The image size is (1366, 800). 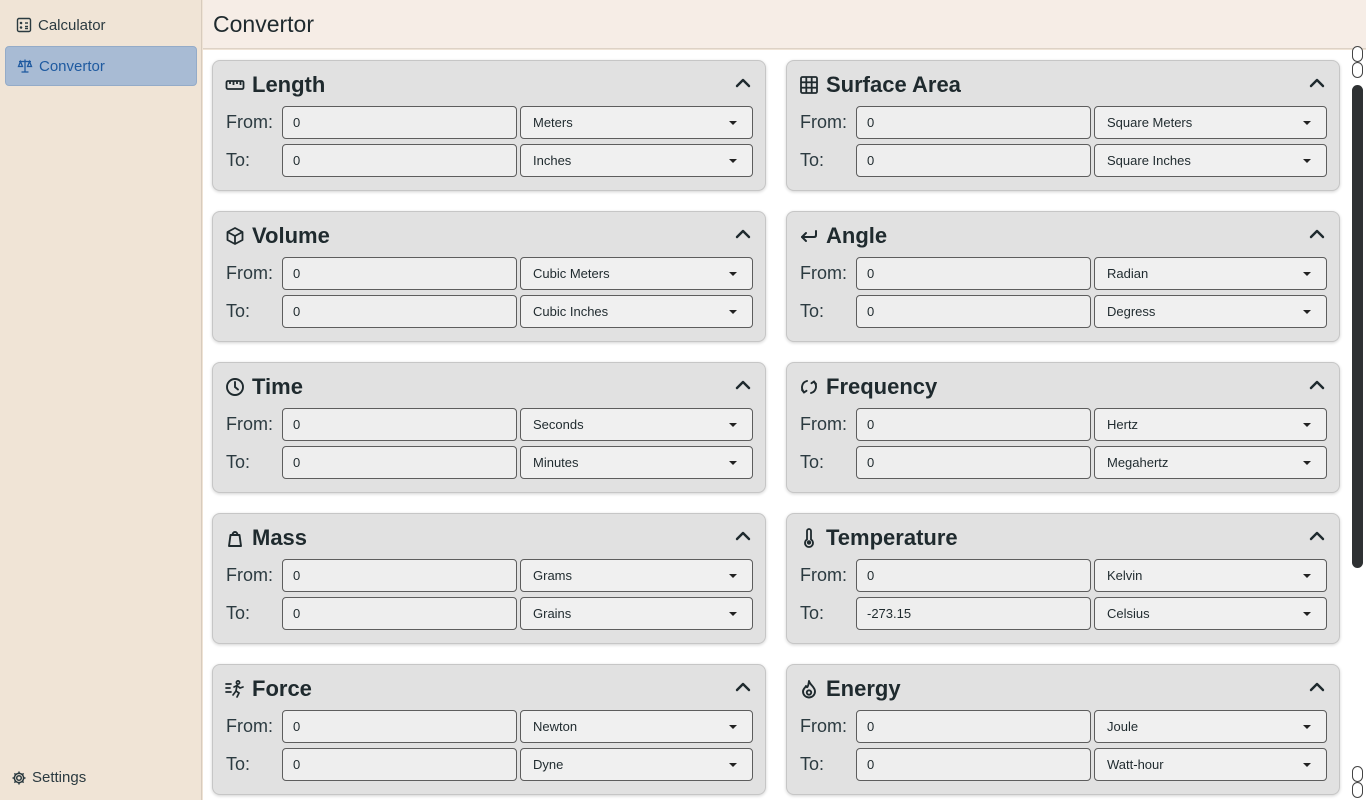 What do you see at coordinates (636, 273) in the screenshot?
I see `from-unit-select: Cubic Meters` at bounding box center [636, 273].